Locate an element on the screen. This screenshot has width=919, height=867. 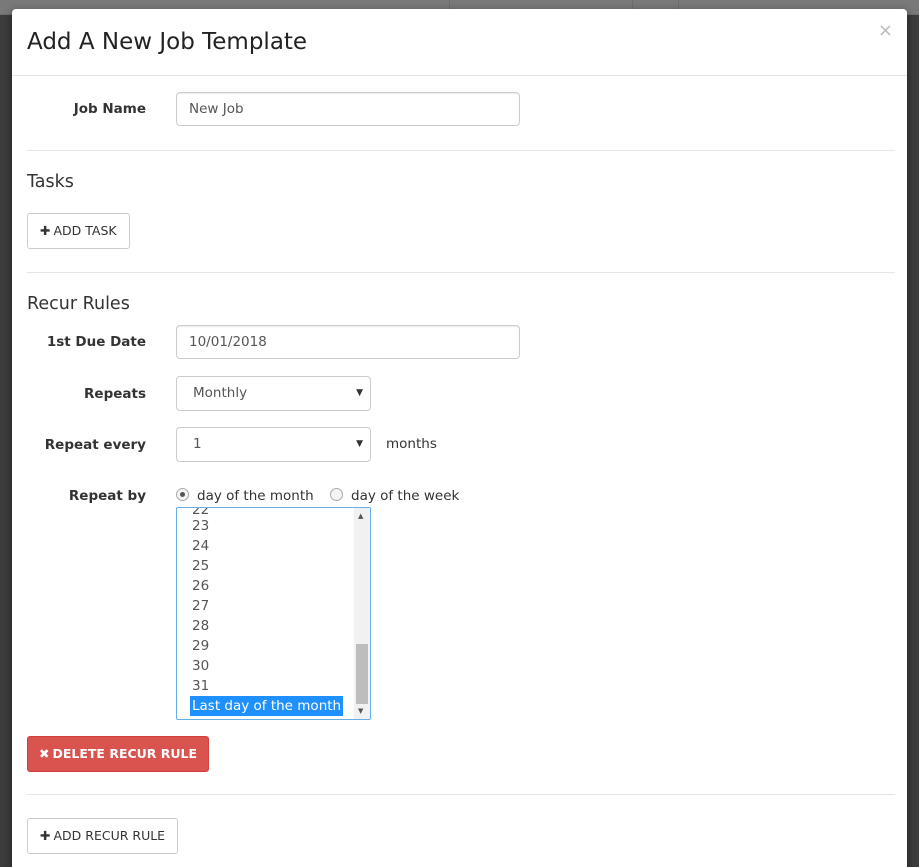
add-task-button: ✚ ADD TASK is located at coordinates (78, 231).